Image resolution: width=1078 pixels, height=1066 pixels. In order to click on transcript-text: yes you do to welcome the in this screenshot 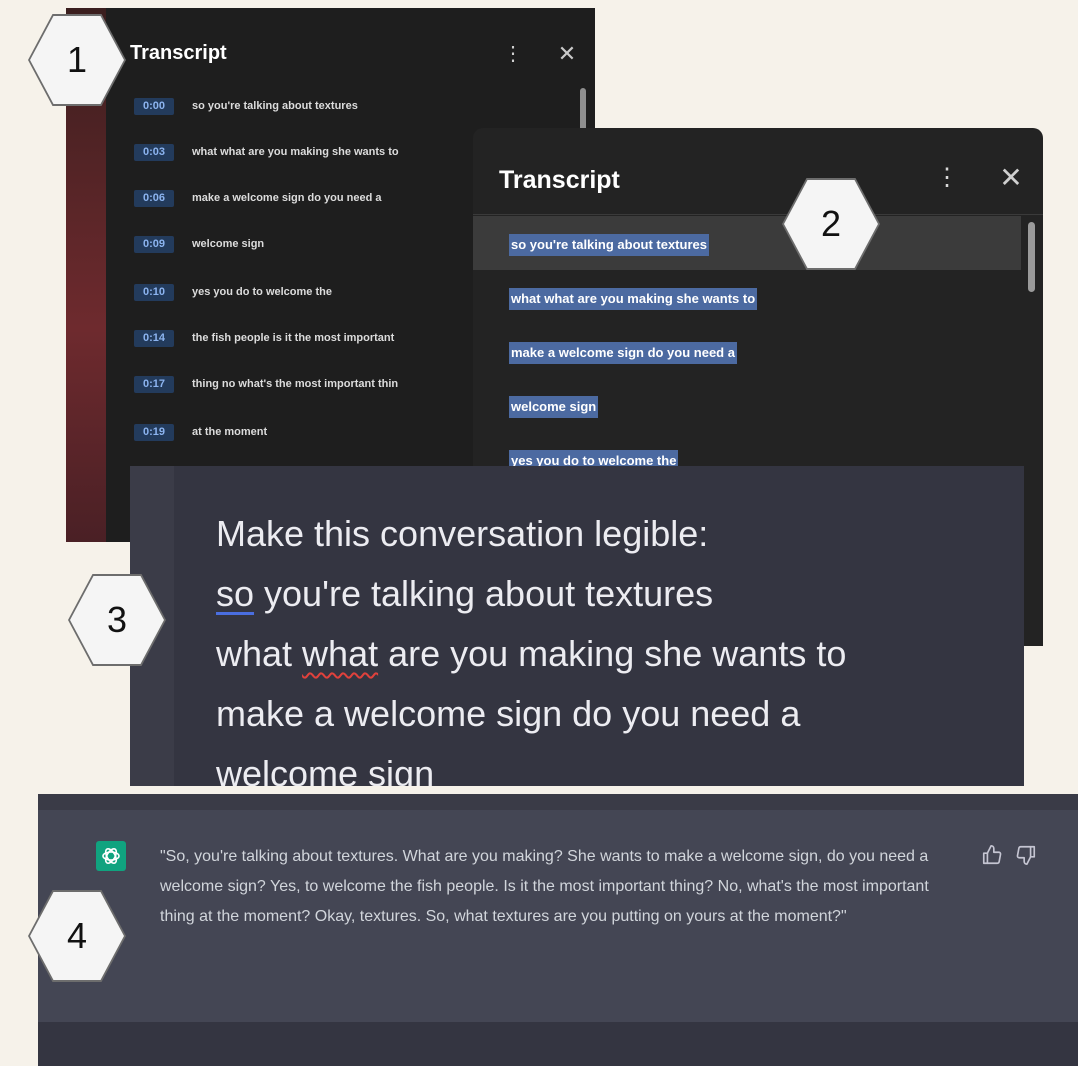, I will do `click(262, 292)`.